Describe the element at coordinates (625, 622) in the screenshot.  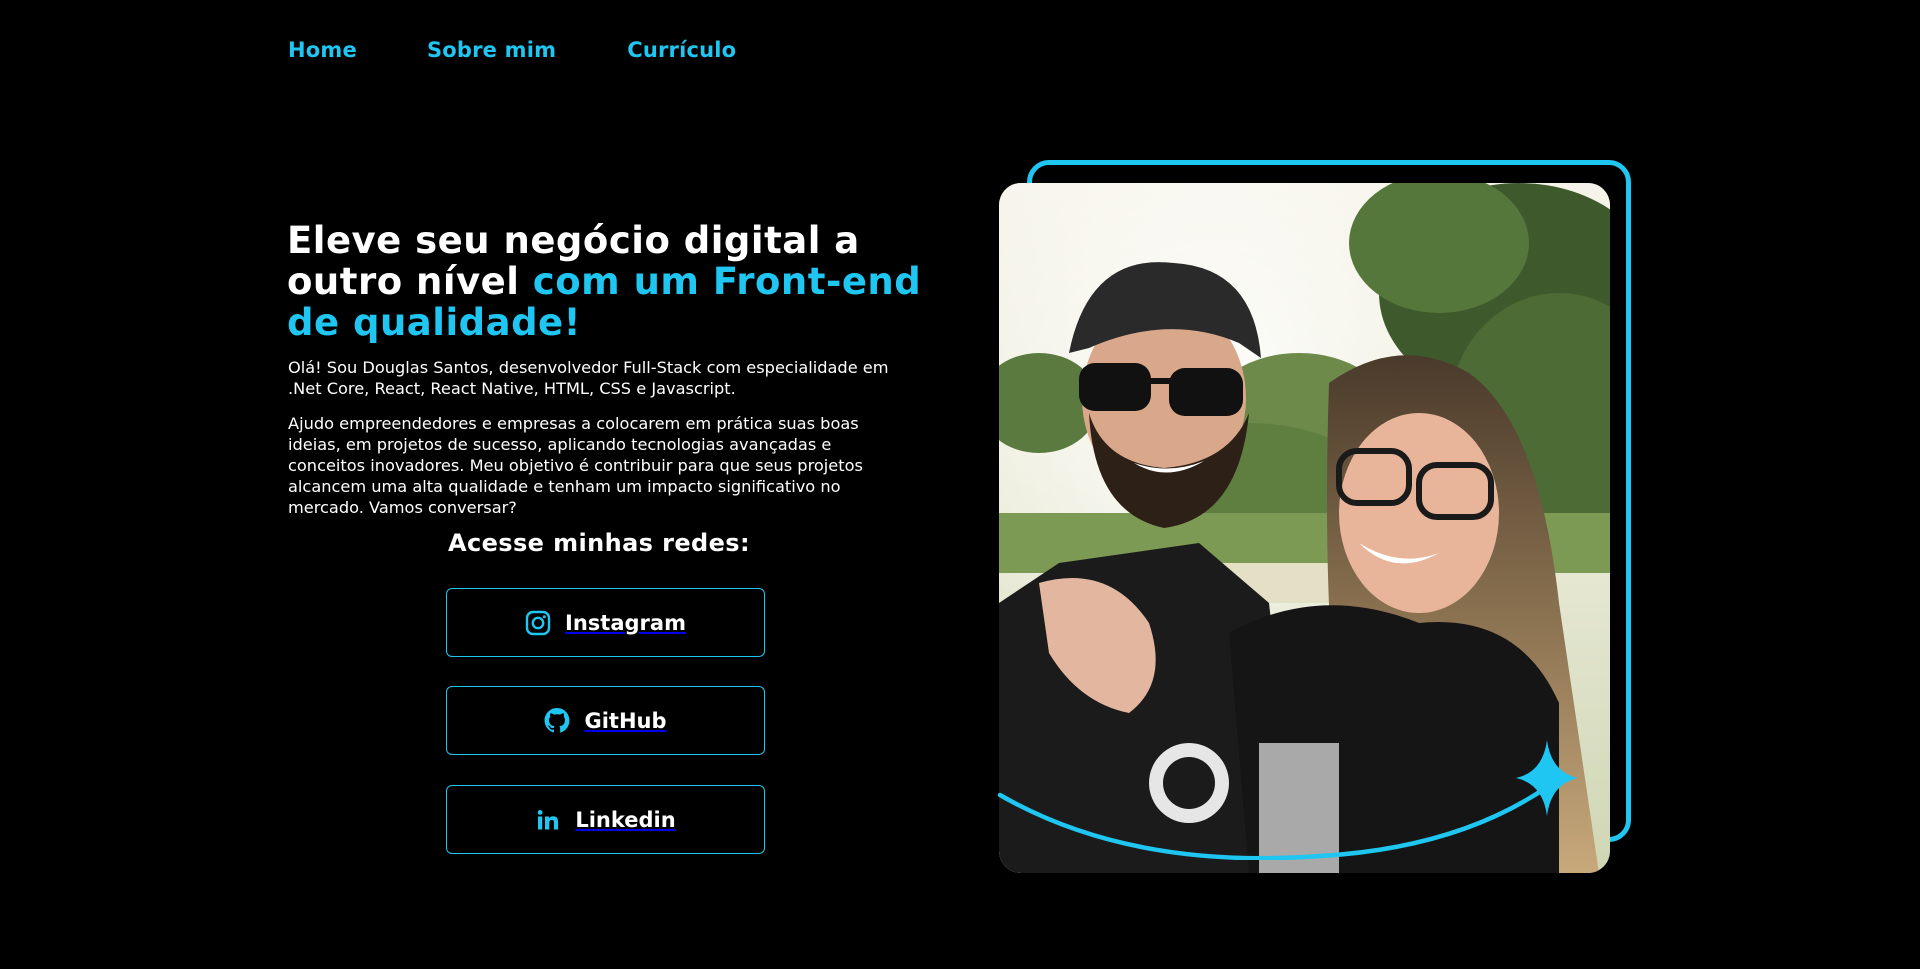
I see `instagram-label: Instagram` at that location.